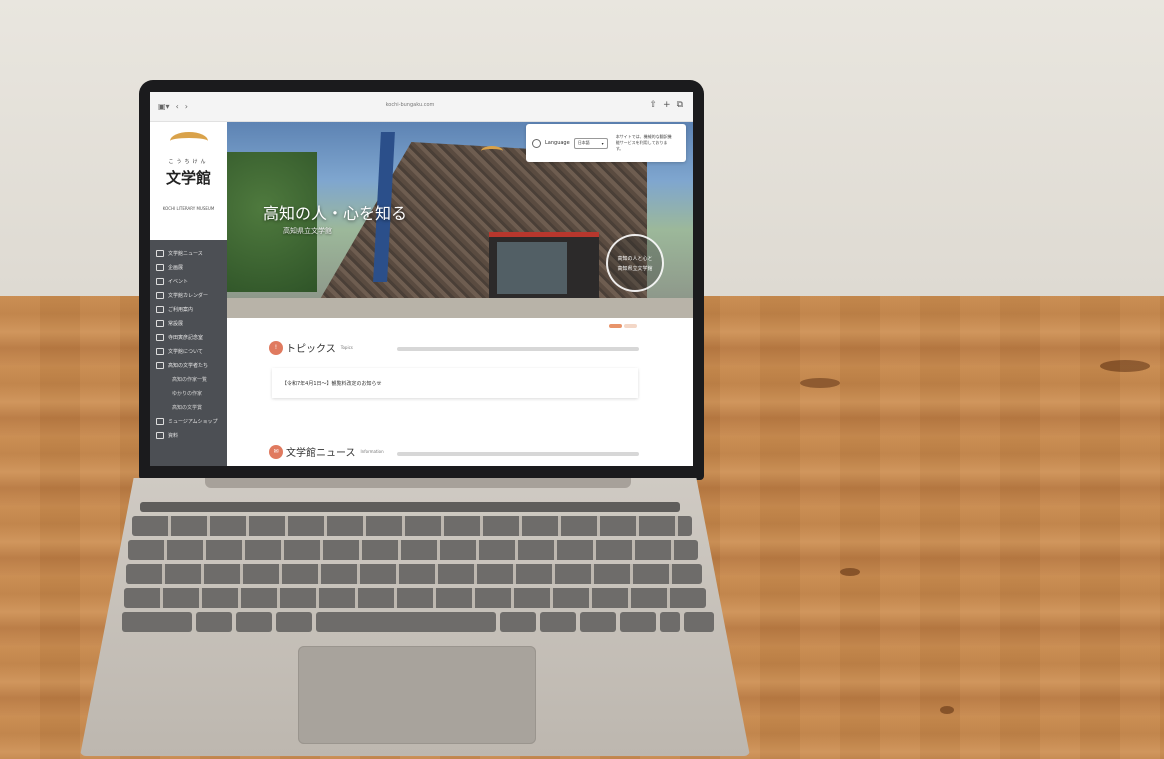 This screenshot has height=759, width=1164. Describe the element at coordinates (635, 268) in the screenshot. I see `badge-line: 高知県立文学館` at that location.